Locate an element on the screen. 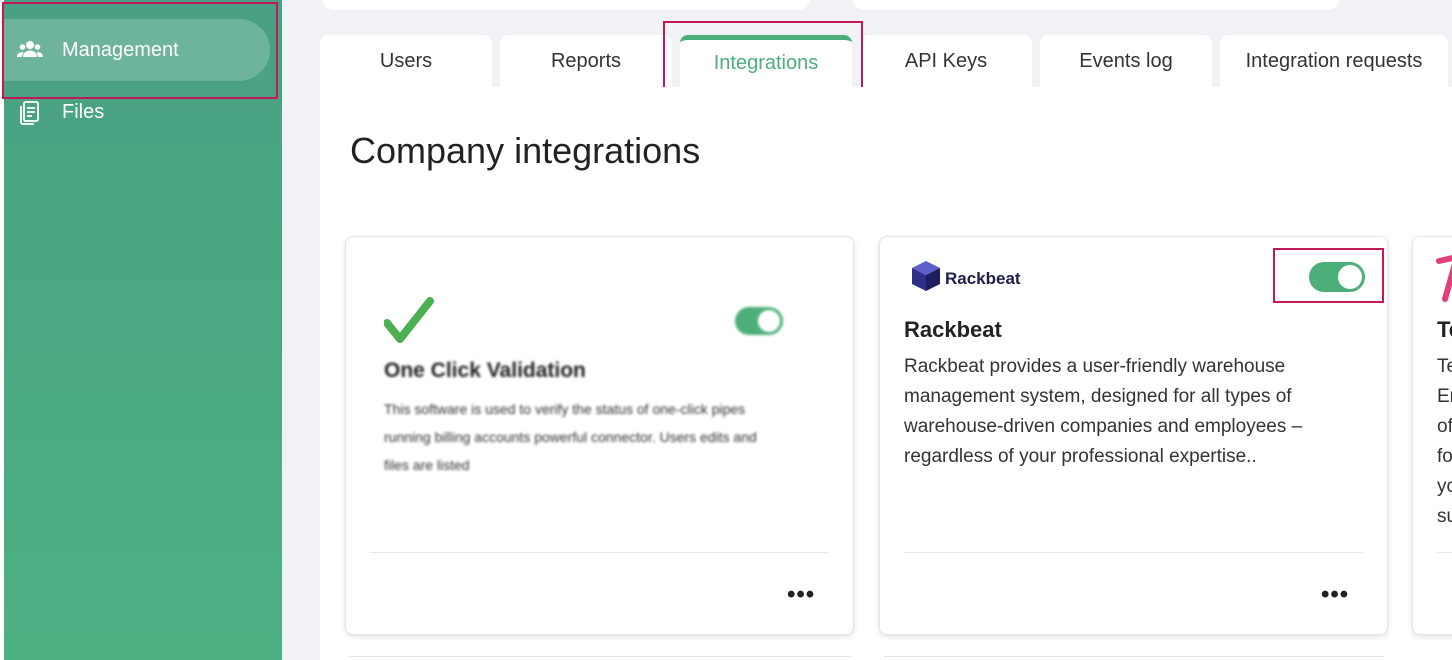 The image size is (1452, 660). desc-line: Te is located at coordinates (1444, 366).